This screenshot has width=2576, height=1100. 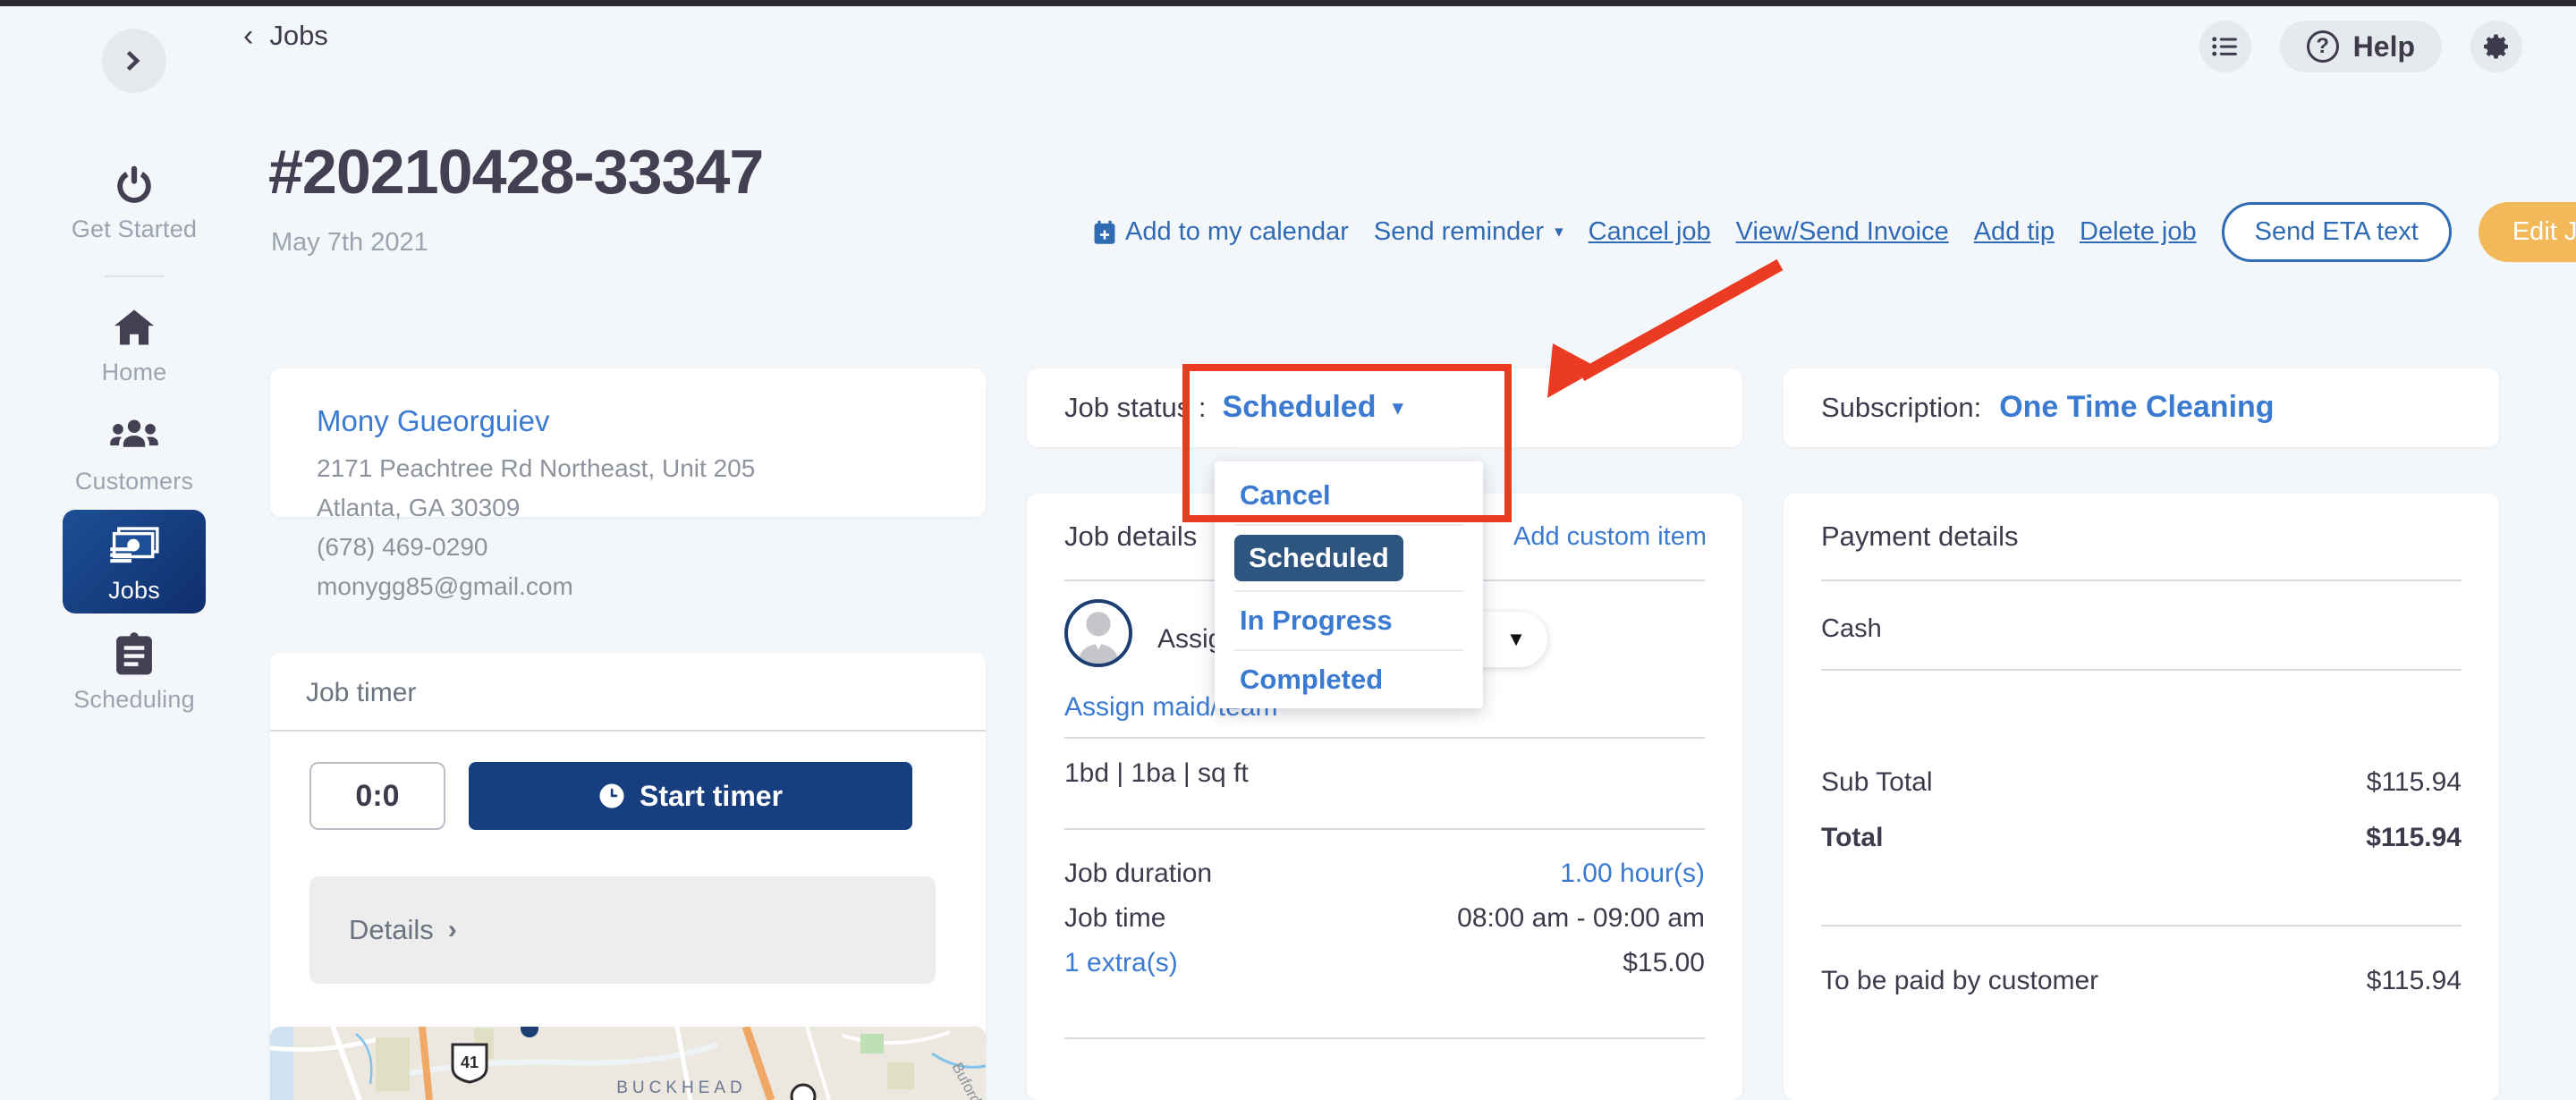 I want to click on job-extras-value: $15.00, so click(x=1664, y=962).